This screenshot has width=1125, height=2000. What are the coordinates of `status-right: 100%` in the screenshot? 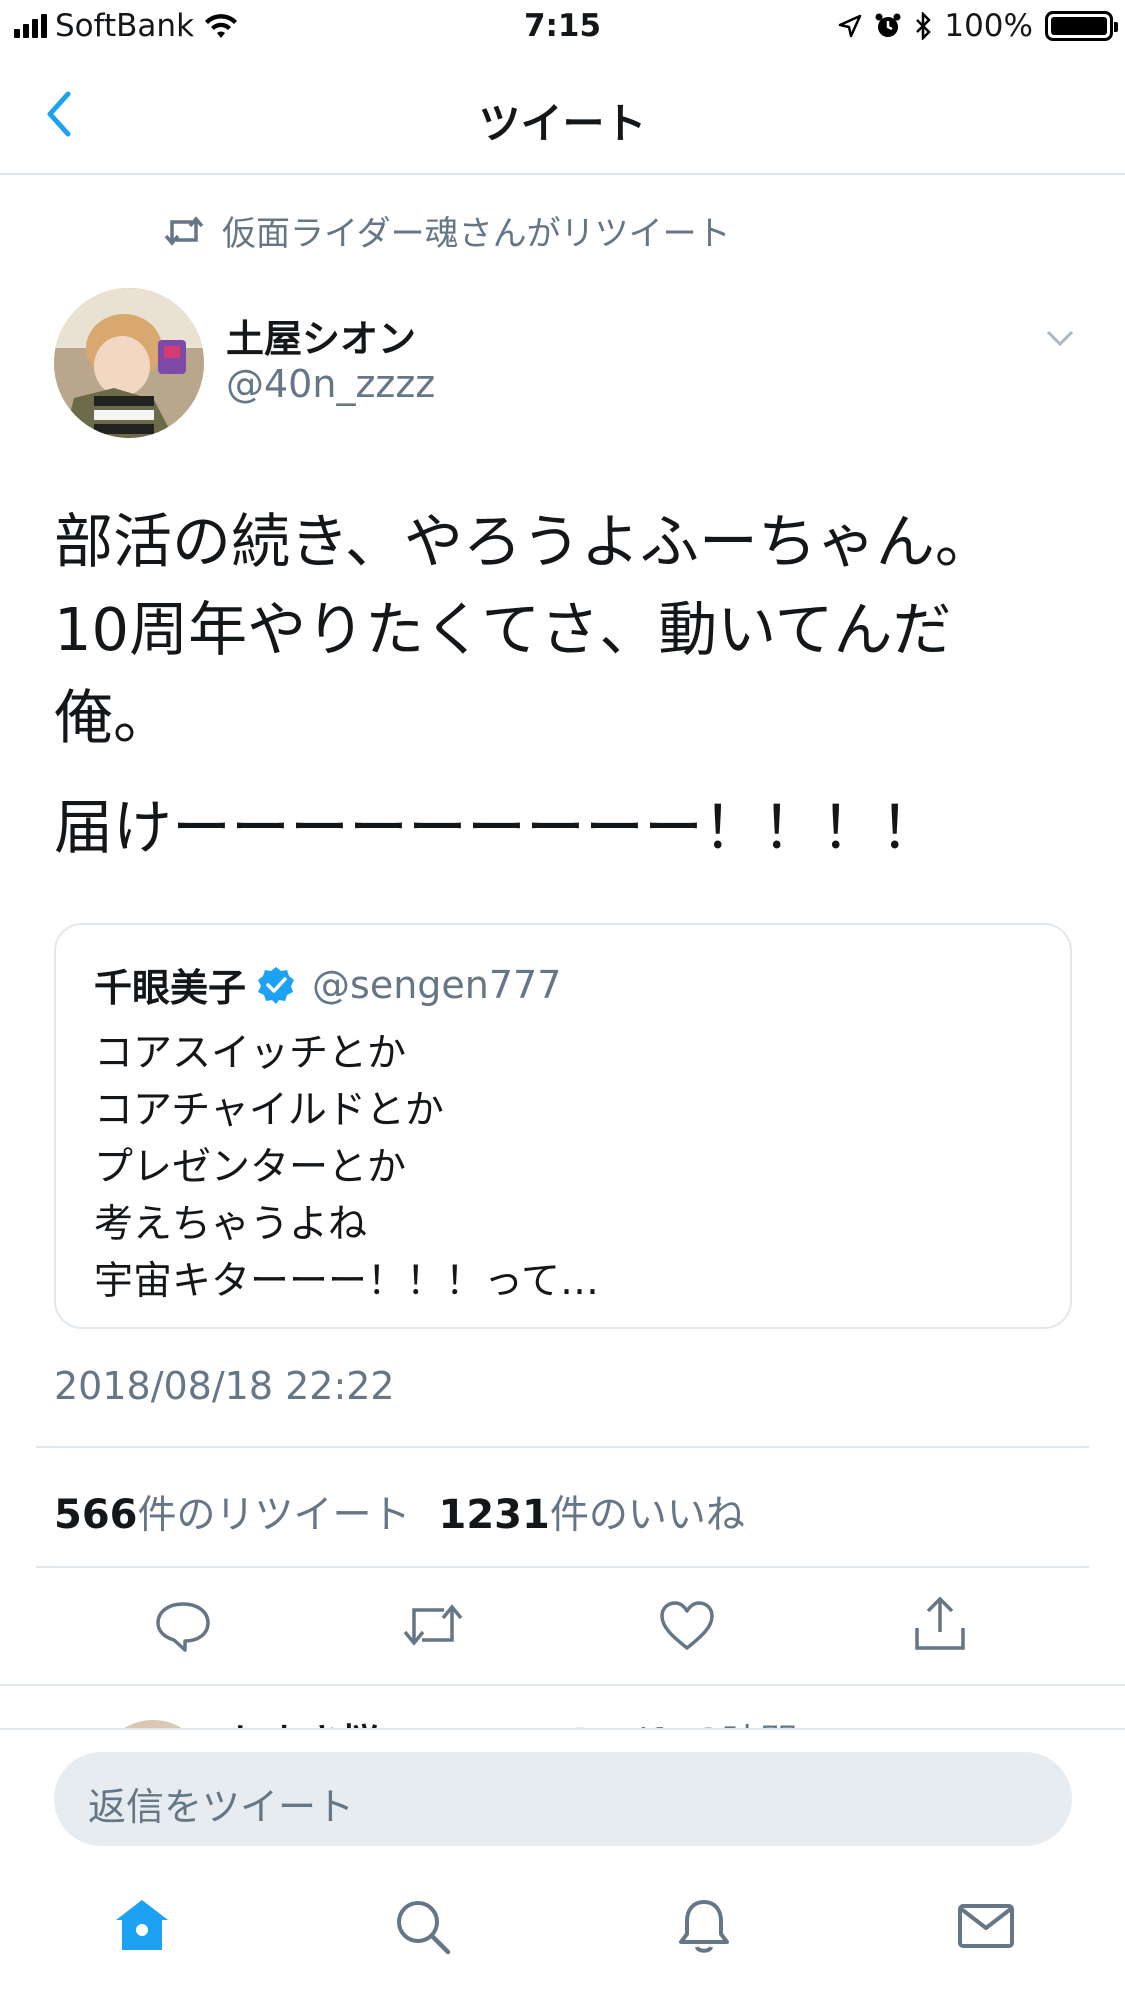 It's located at (978, 26).